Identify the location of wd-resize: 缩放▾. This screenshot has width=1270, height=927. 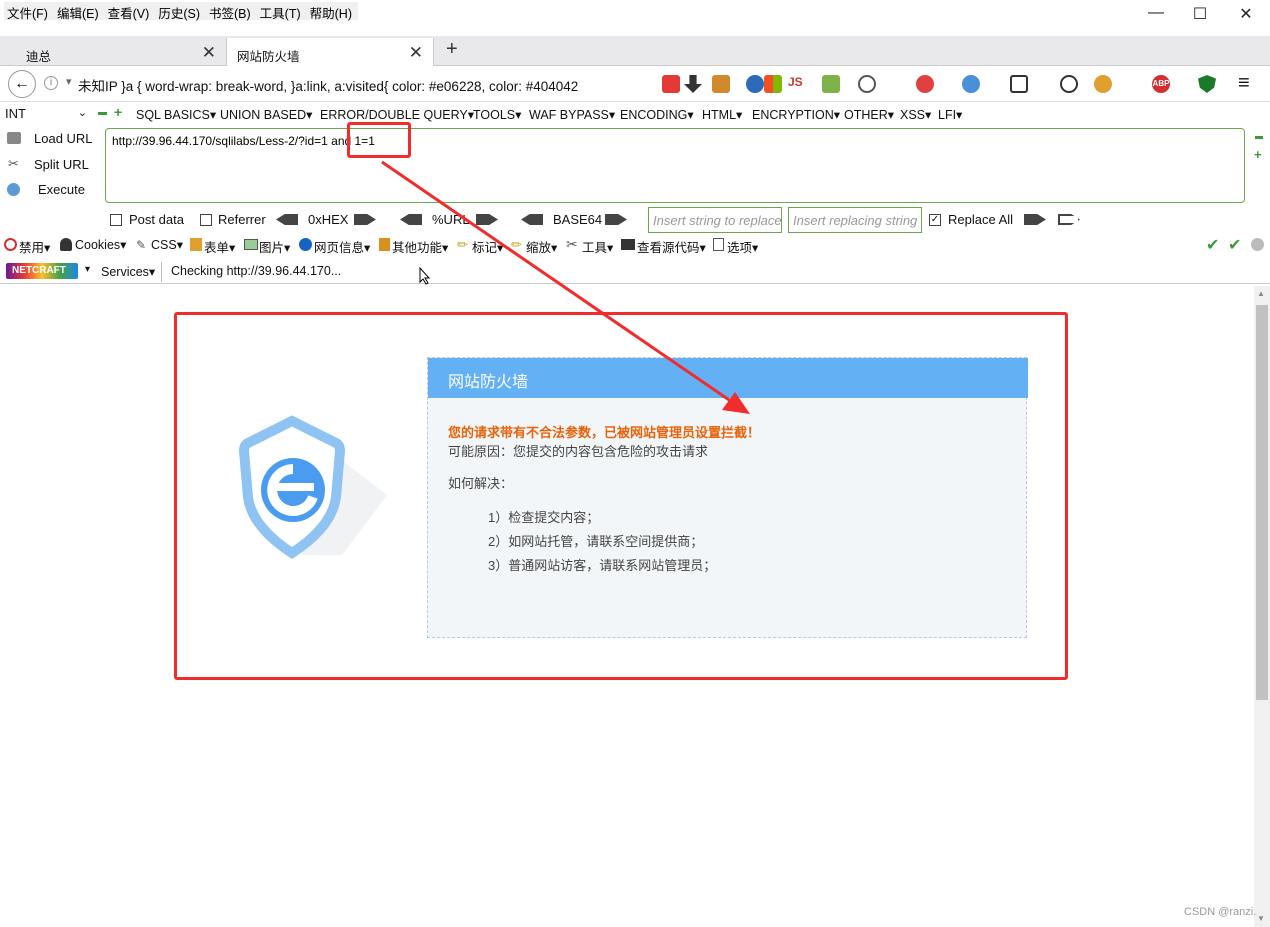
(541, 246).